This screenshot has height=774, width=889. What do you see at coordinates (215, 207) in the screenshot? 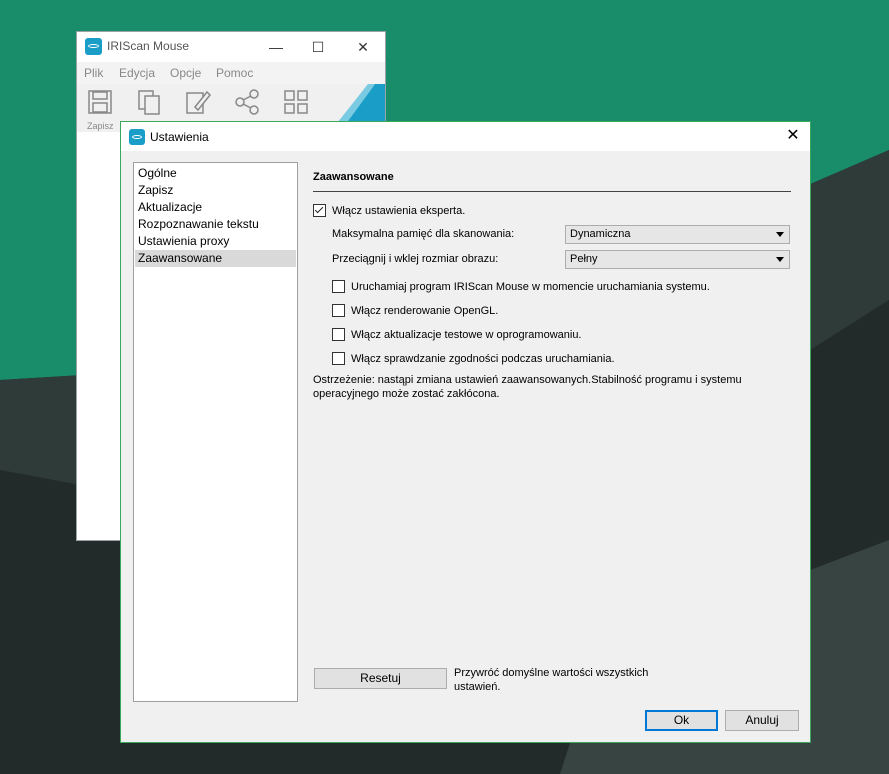
I see `nav-item-updates: Aktualizacje` at bounding box center [215, 207].